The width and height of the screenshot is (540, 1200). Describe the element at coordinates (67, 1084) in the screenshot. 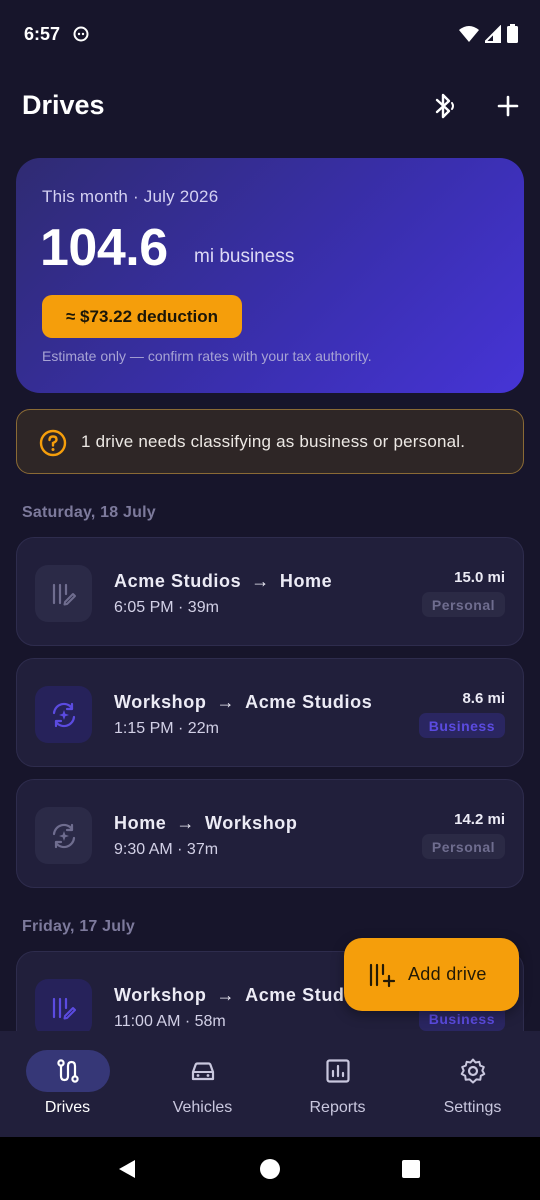

I see `nav-drives: Drives` at that location.